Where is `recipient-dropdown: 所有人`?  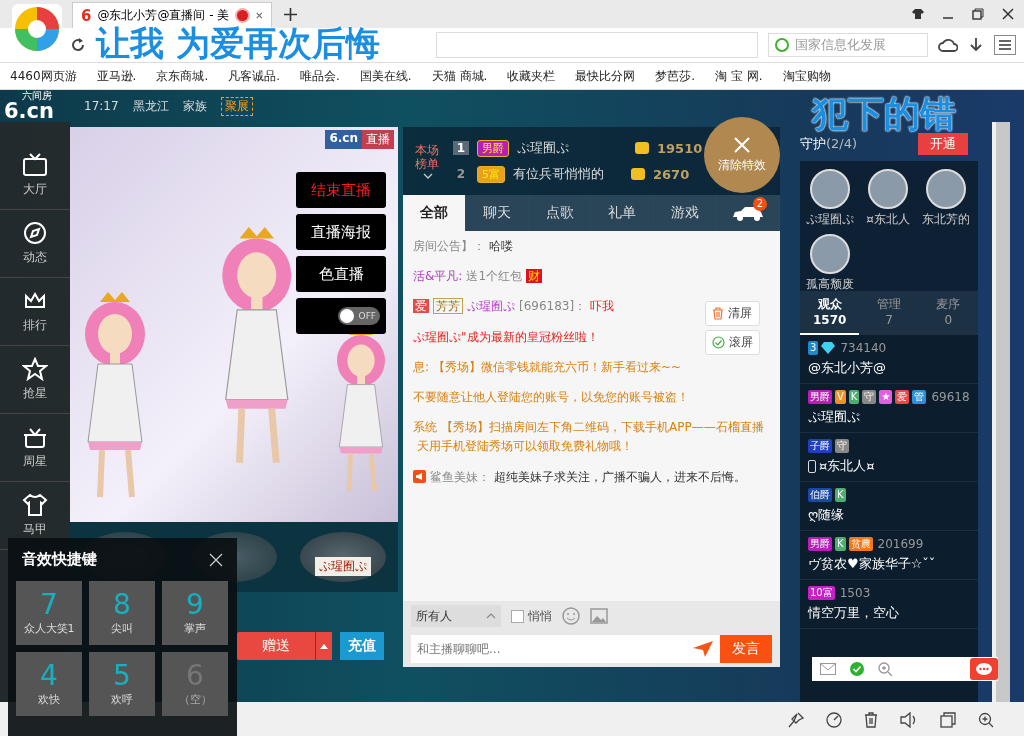 recipient-dropdown: 所有人 is located at coordinates (456, 616).